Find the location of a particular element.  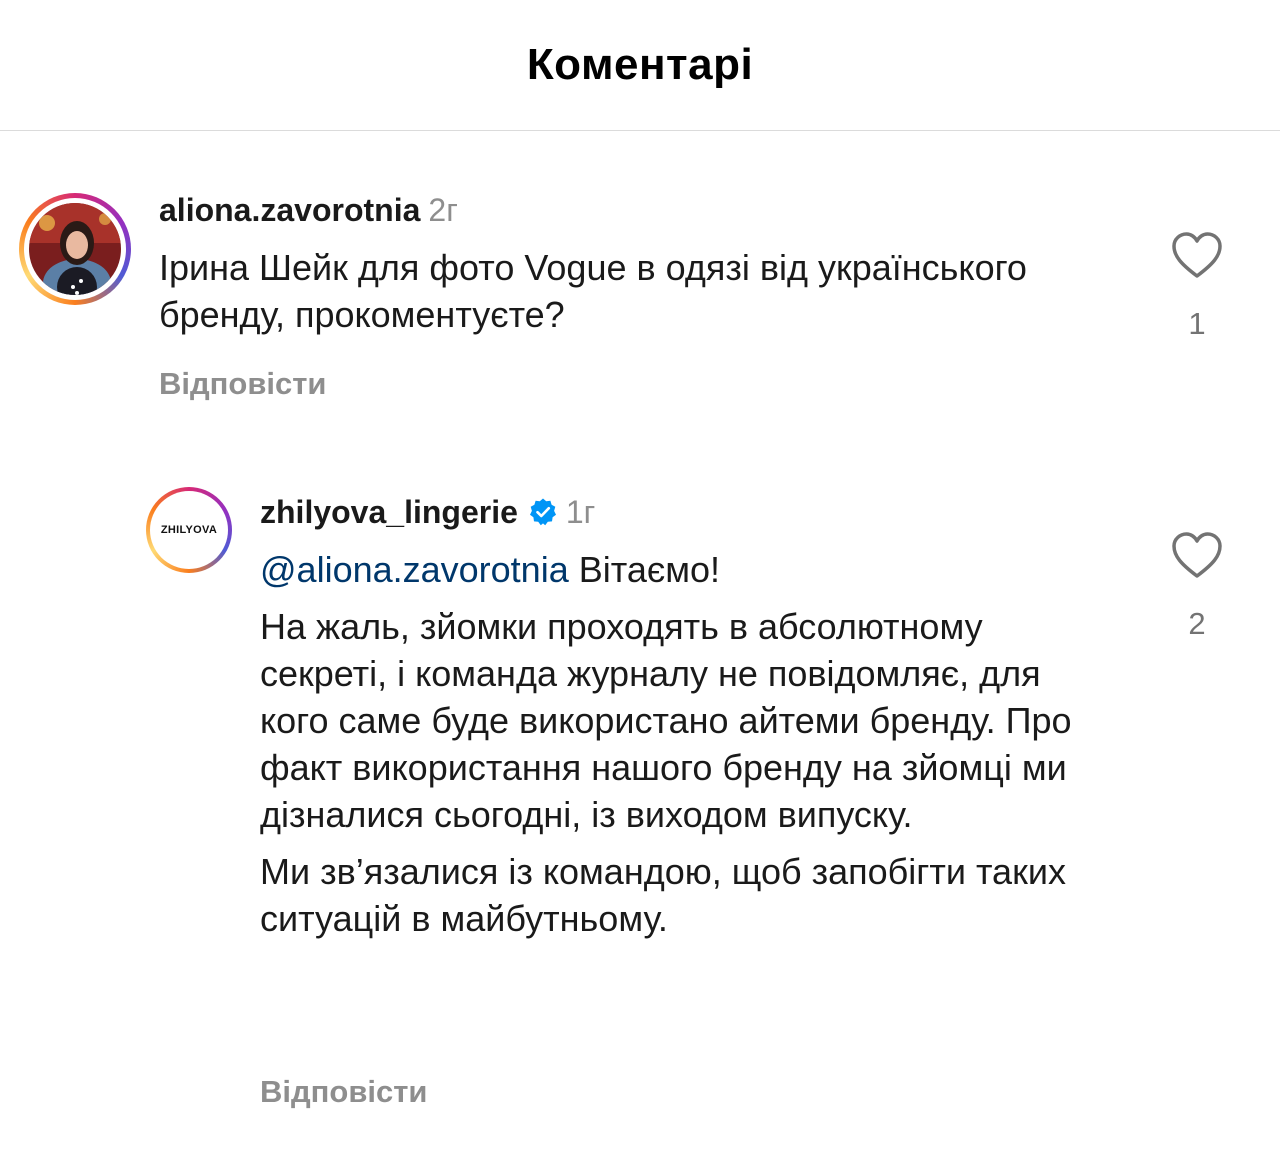

like-count: 1 is located at coordinates (1197, 323).